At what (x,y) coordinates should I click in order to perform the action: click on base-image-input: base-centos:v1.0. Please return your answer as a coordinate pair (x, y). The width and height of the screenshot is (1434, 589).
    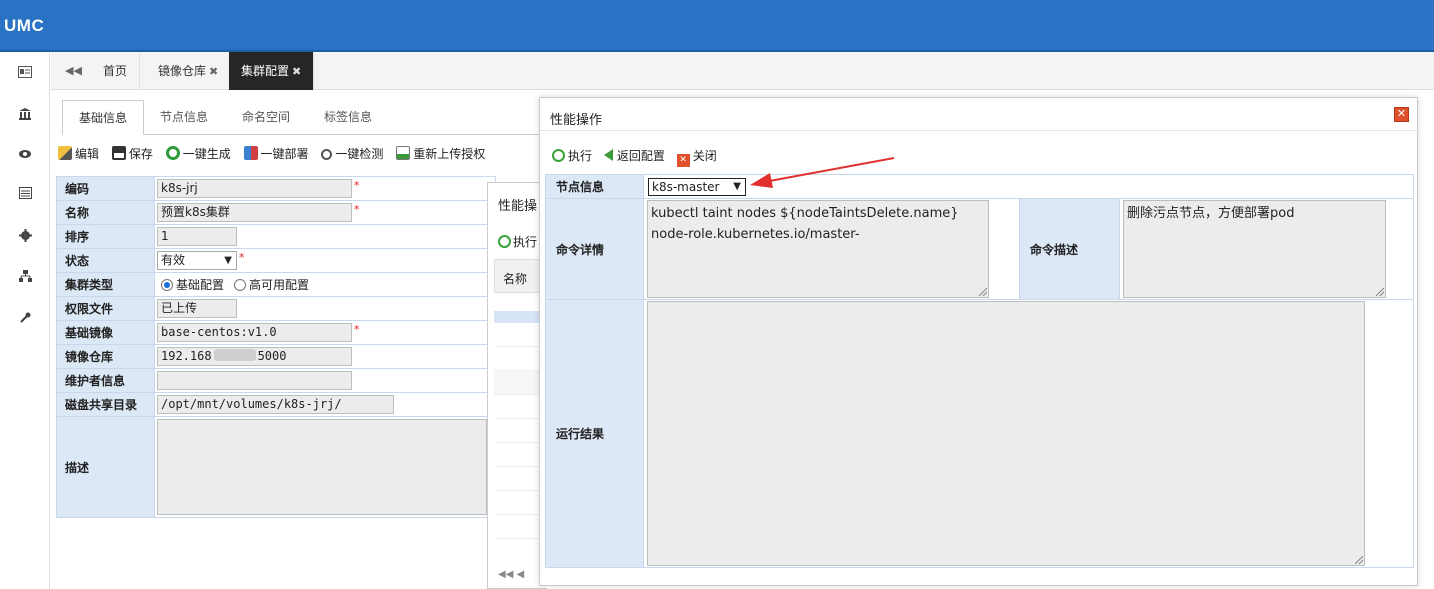
    Looking at the image, I should click on (254, 332).